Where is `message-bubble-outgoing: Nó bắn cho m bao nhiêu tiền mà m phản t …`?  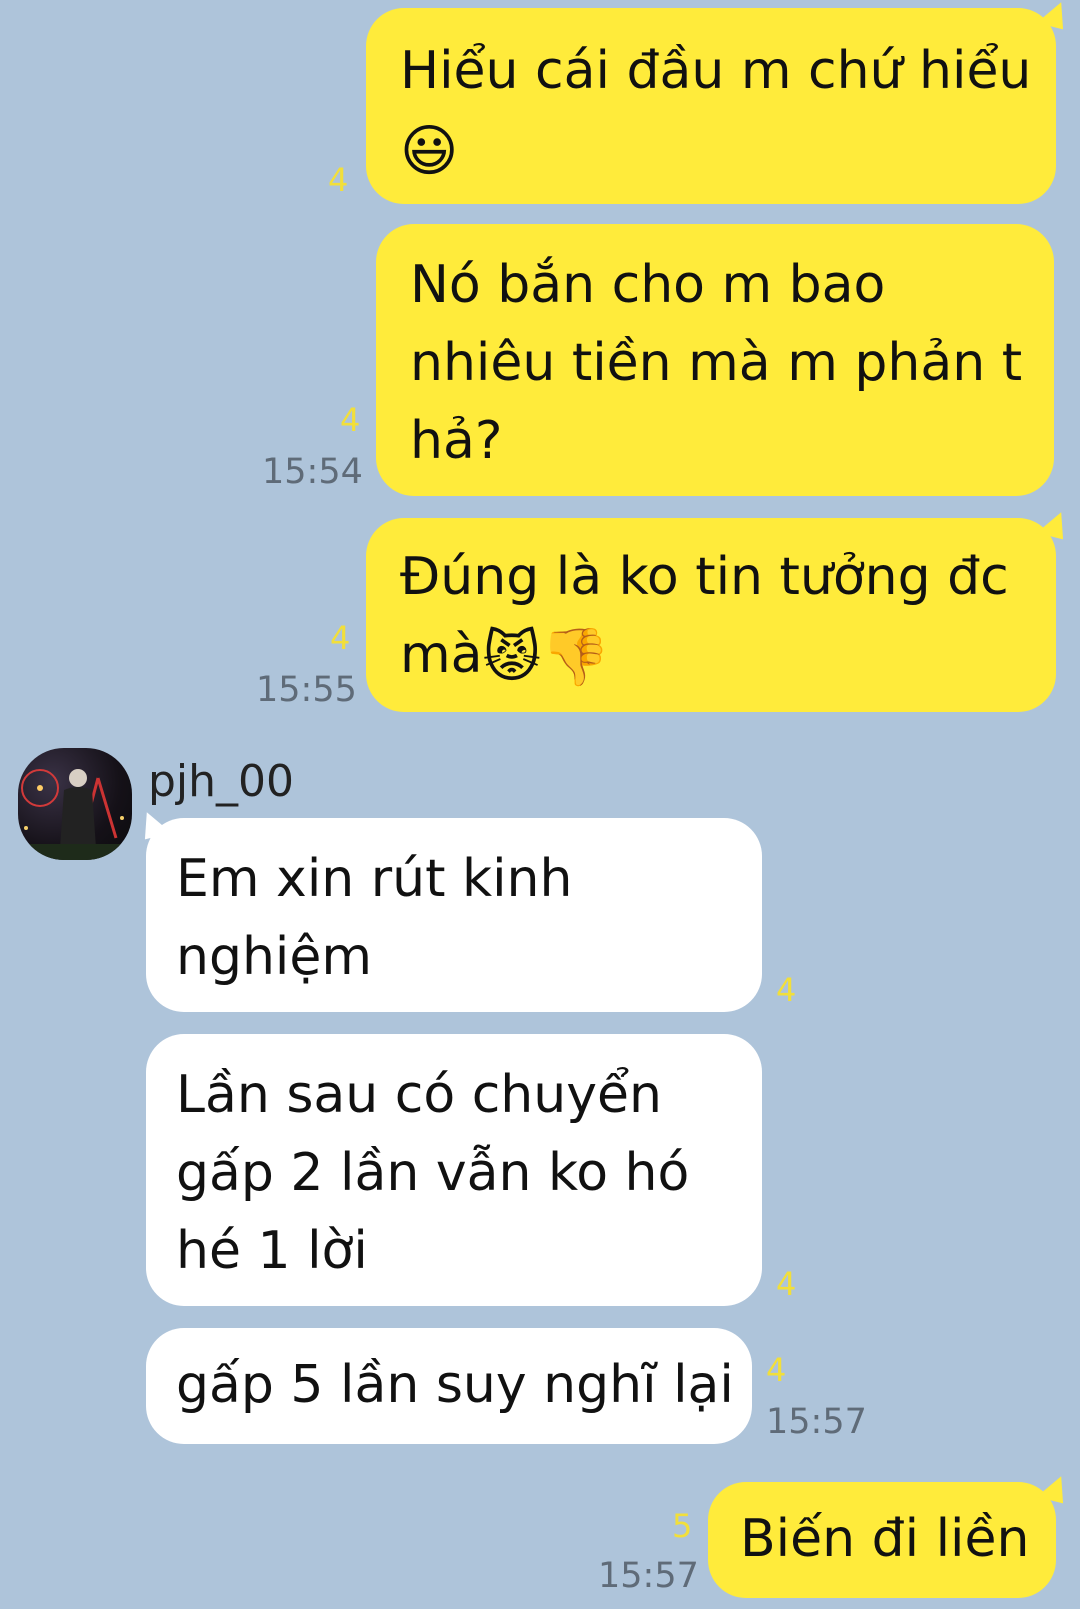
message-bubble-outgoing: Nó bắn cho m bao nhiêu tiền mà m phản t … is located at coordinates (715, 360).